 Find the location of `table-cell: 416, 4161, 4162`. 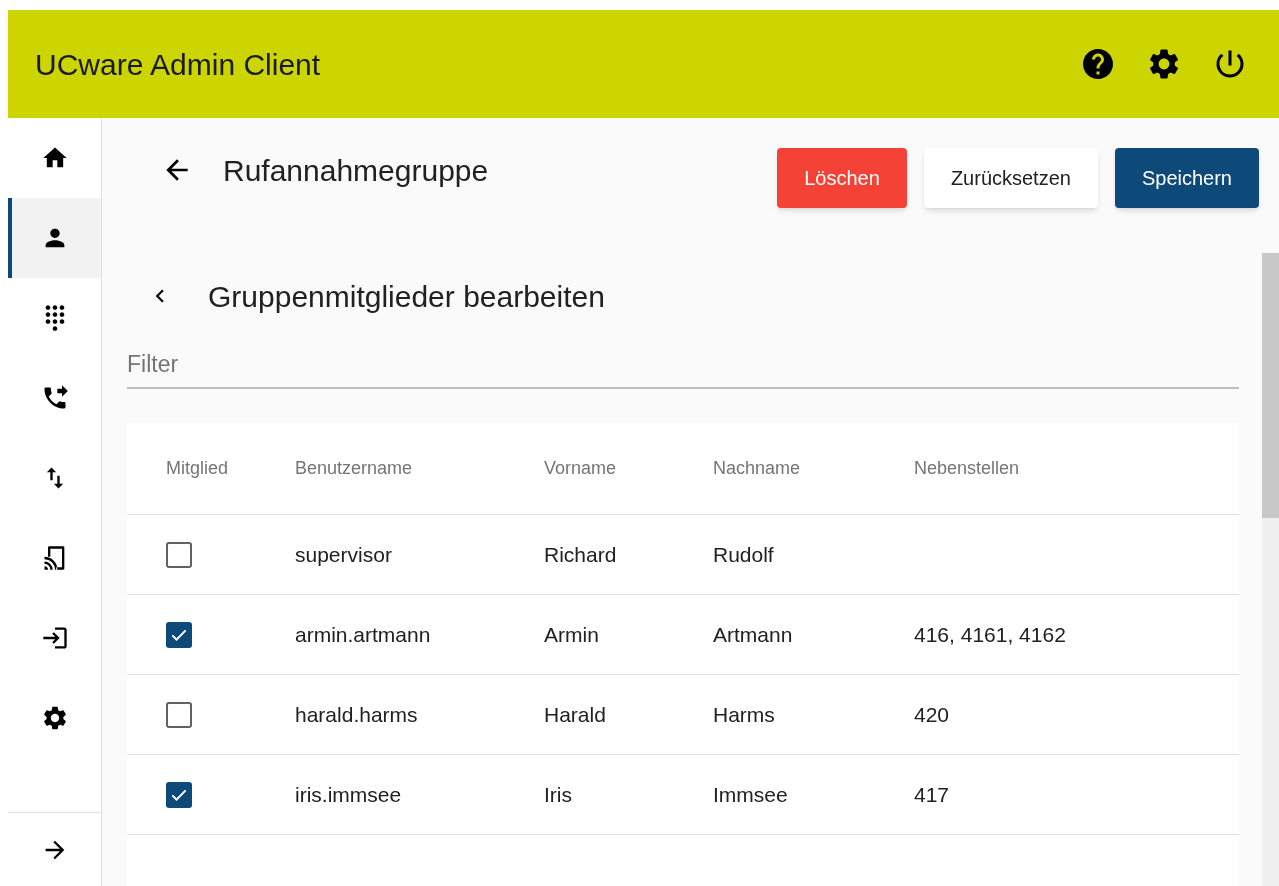

table-cell: 416, 4161, 4162 is located at coordinates (990, 634).